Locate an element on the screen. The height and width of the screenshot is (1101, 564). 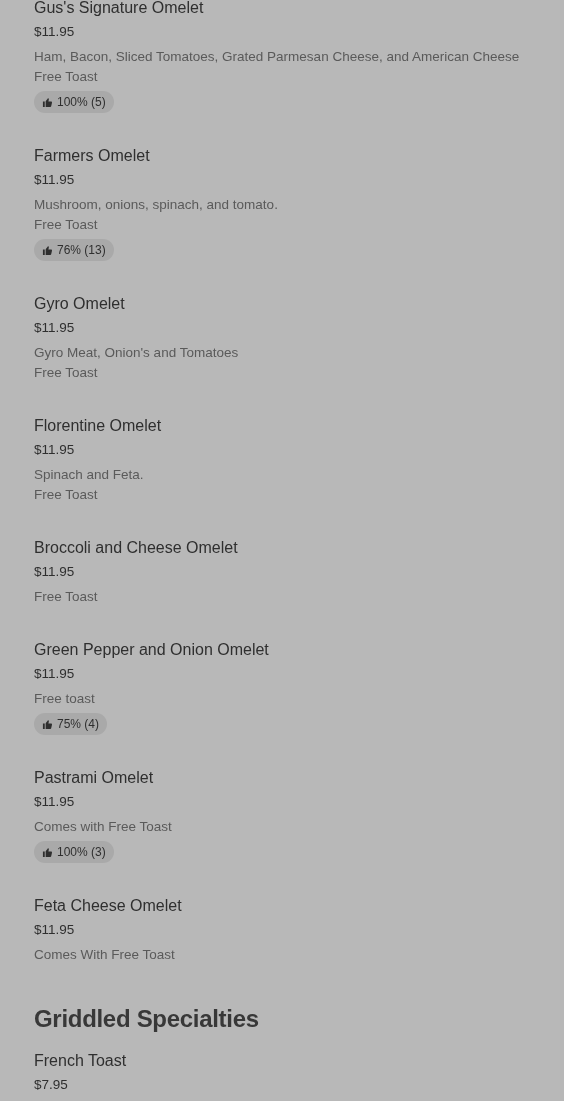
item-description: Gyro Meat, Onion's and Tomatoes is located at coordinates (136, 353).